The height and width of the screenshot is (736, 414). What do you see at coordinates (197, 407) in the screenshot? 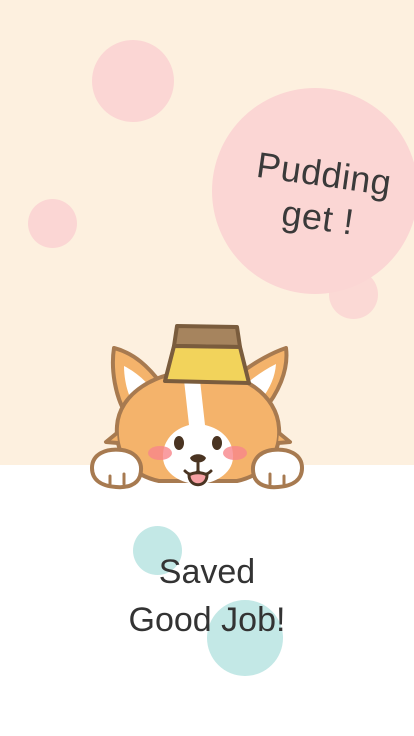
I see `corgi-with-pudding-icon` at bounding box center [197, 407].